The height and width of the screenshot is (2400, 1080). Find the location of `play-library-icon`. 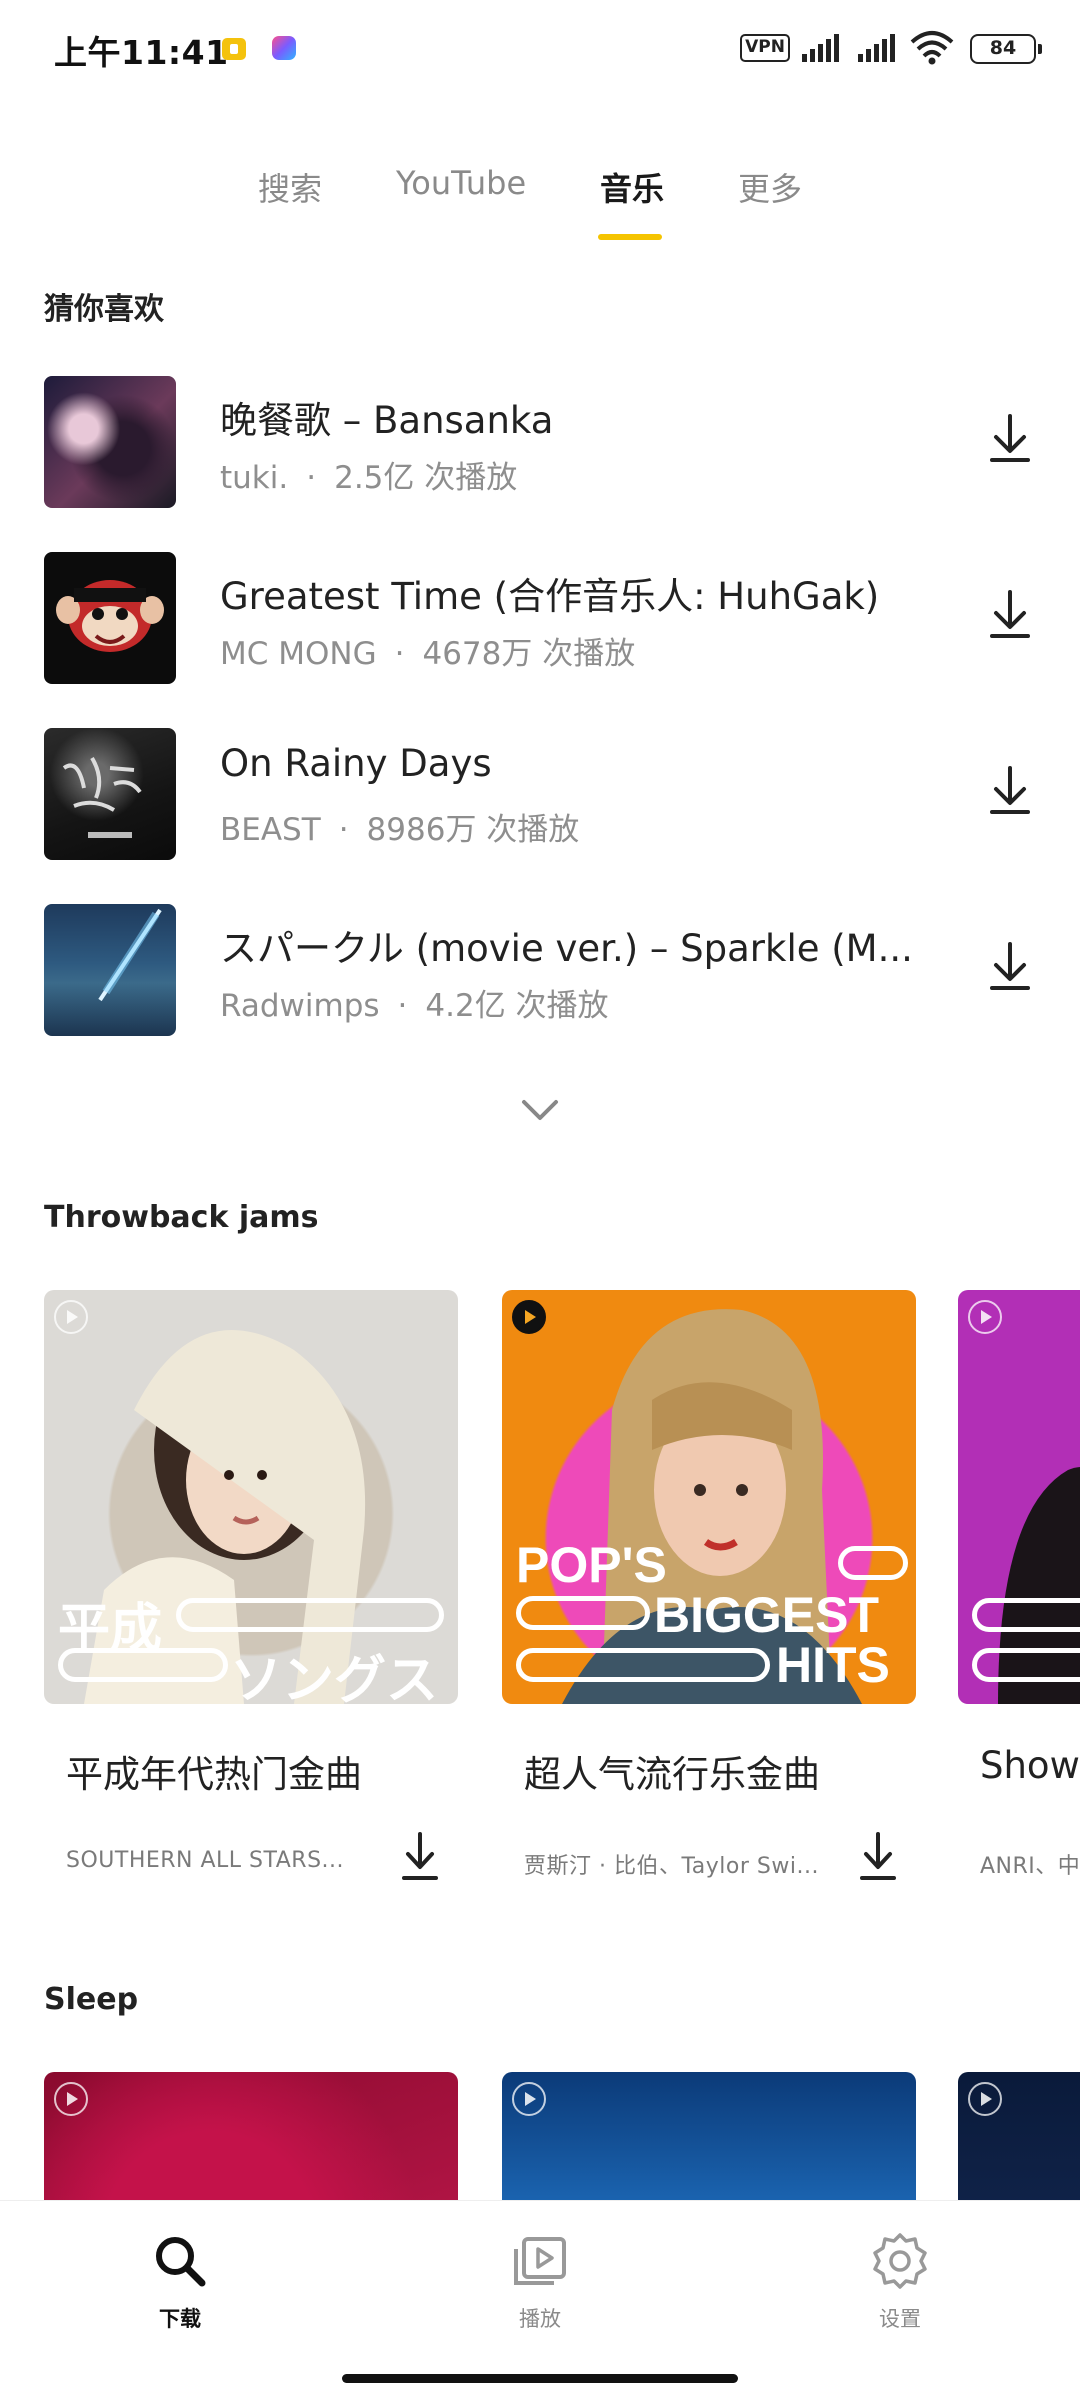

play-library-icon is located at coordinates (540, 2261).